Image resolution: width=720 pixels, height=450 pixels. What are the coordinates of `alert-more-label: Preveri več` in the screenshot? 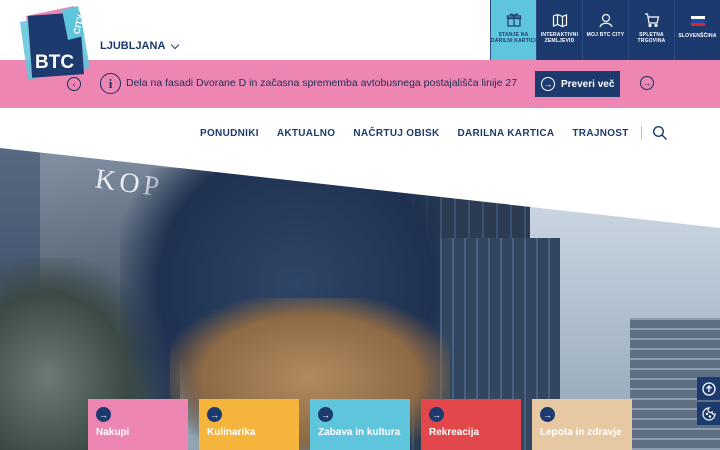 It's located at (588, 84).